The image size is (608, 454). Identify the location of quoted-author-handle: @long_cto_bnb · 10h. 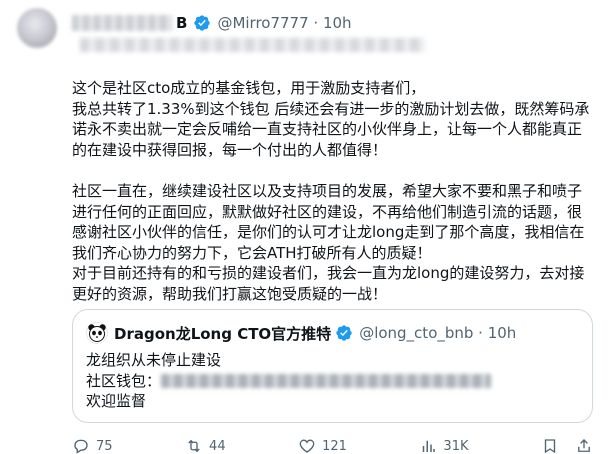
(437, 333).